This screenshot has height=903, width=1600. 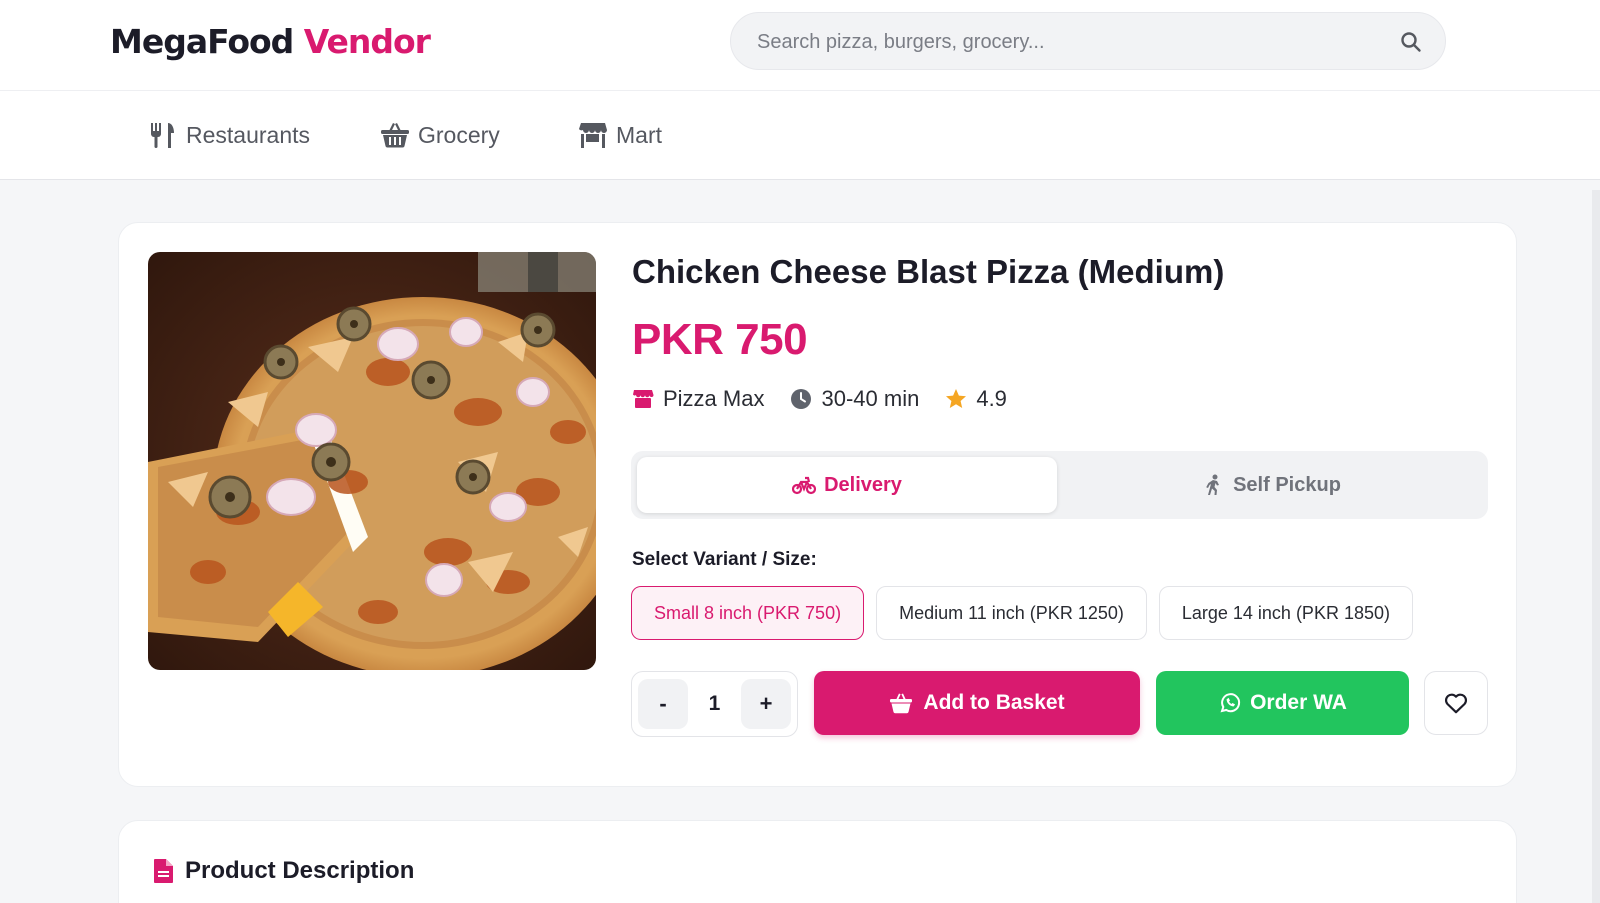 I want to click on search-bar, so click(x=1088, y=41).